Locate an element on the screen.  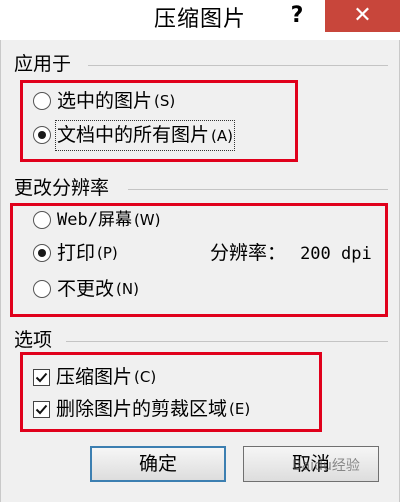
radio-web-screen-label: Web/屏幕 is located at coordinates (94, 220).